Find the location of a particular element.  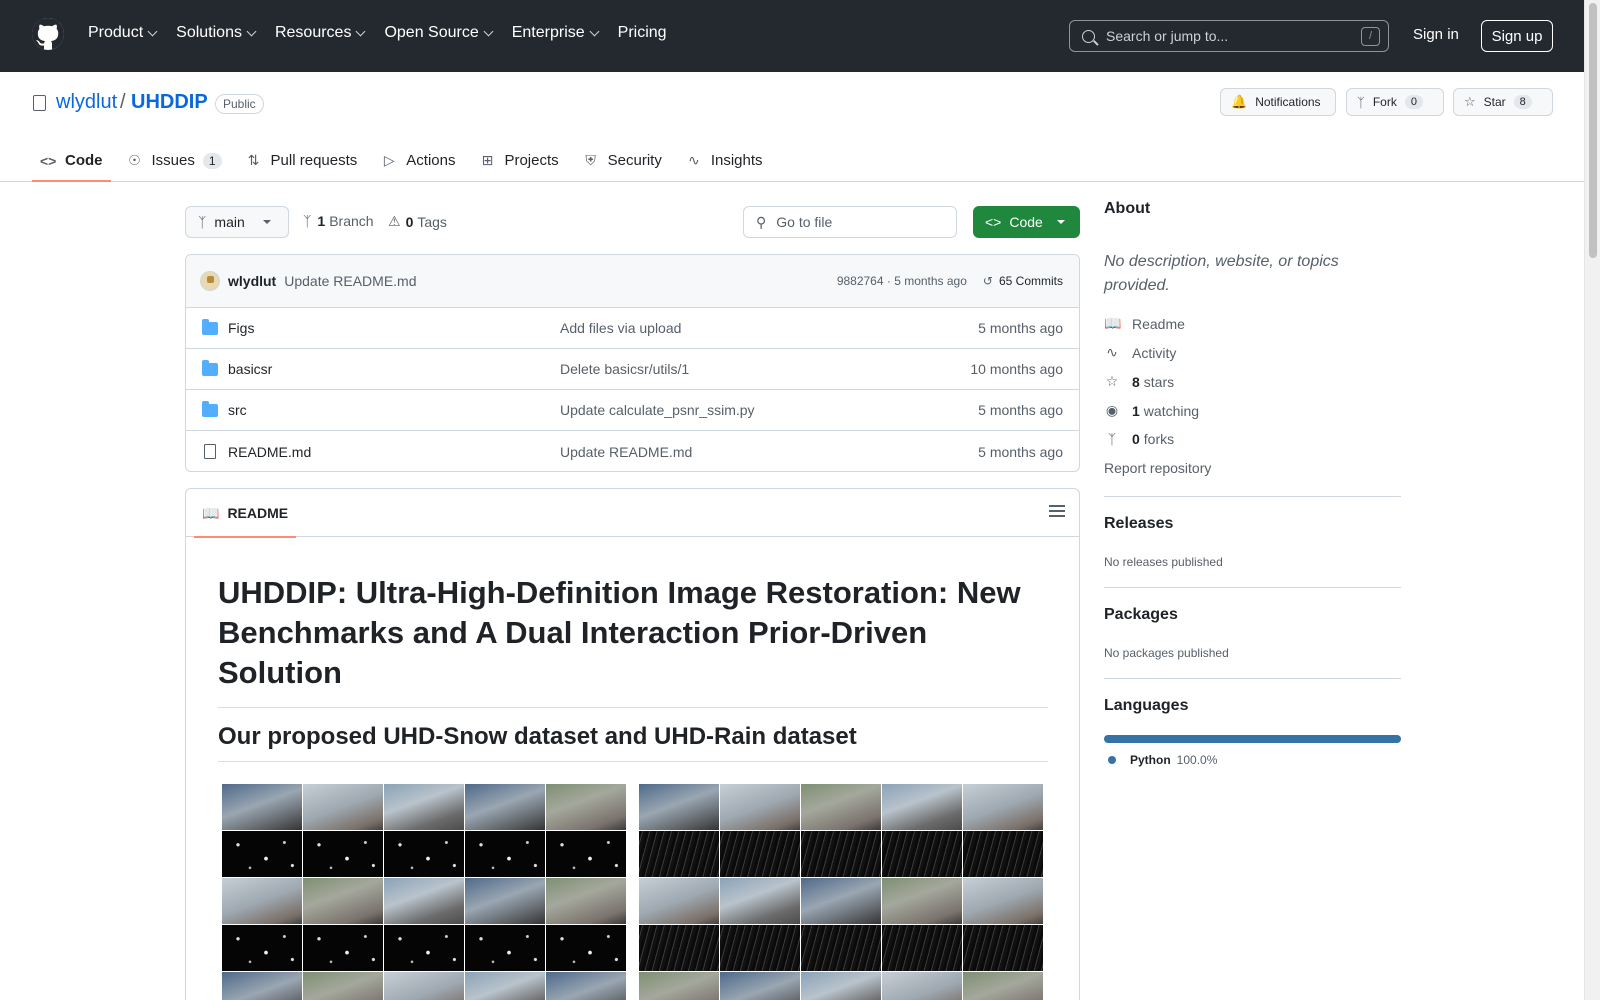

report-repository-link: Report repository is located at coordinates (1157, 468).